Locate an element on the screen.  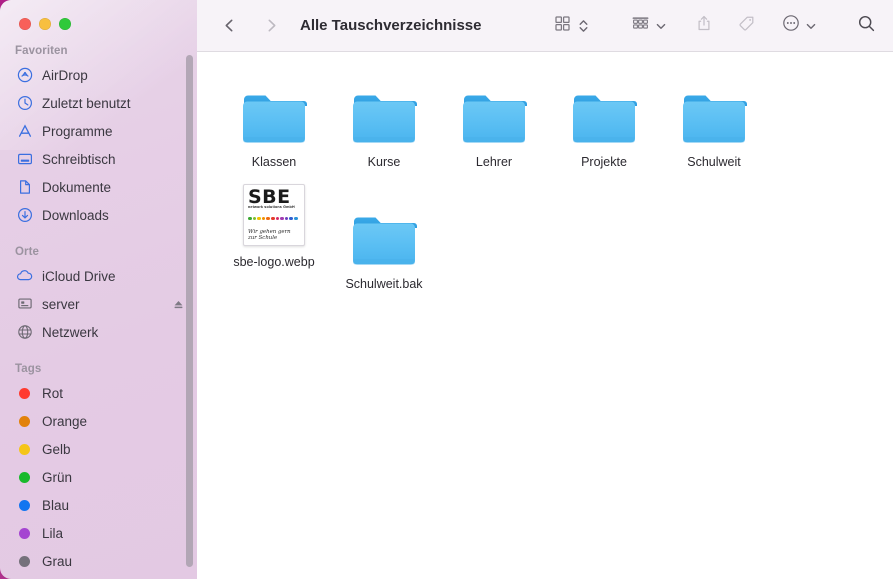
applications-icon is located at coordinates (24, 131).